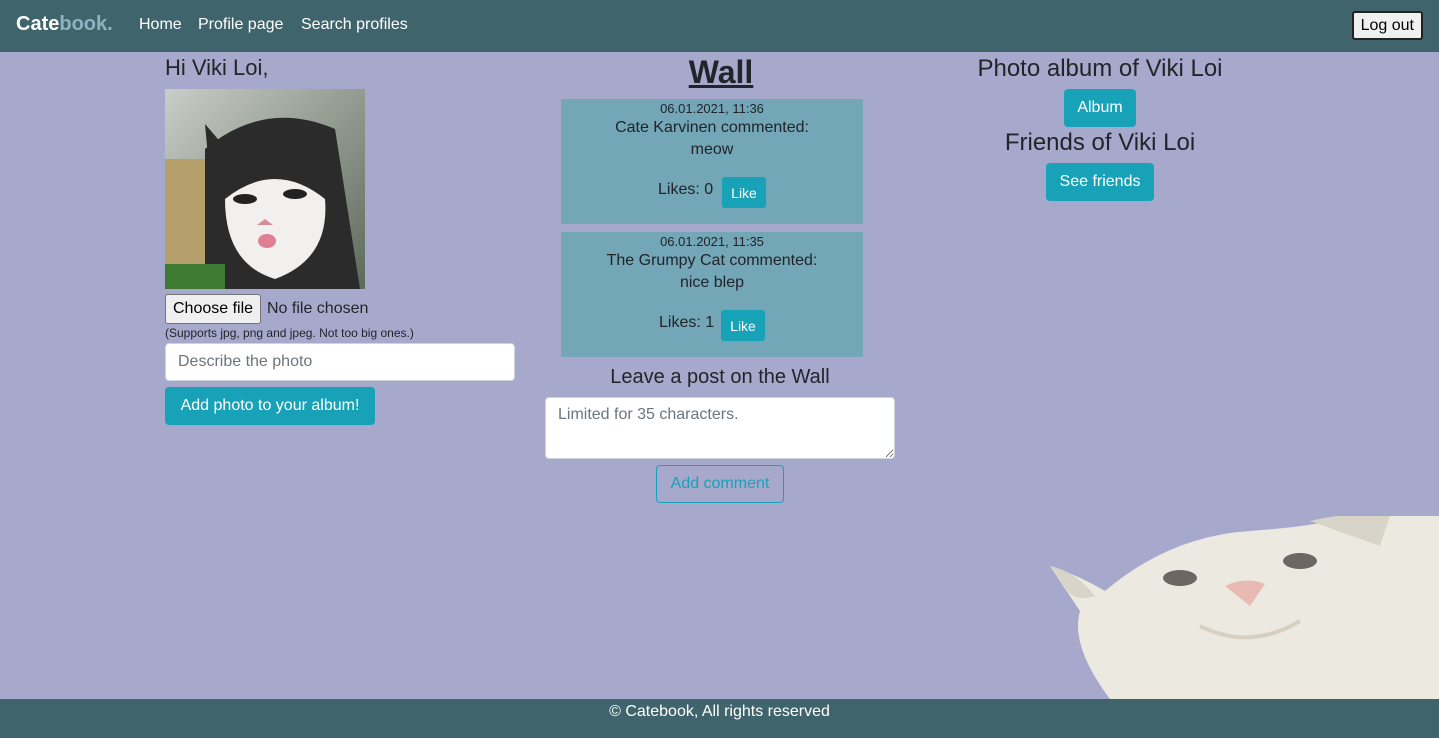  Describe the element at coordinates (712, 127) in the screenshot. I see `post-author: Cate Karvinen commented:` at that location.